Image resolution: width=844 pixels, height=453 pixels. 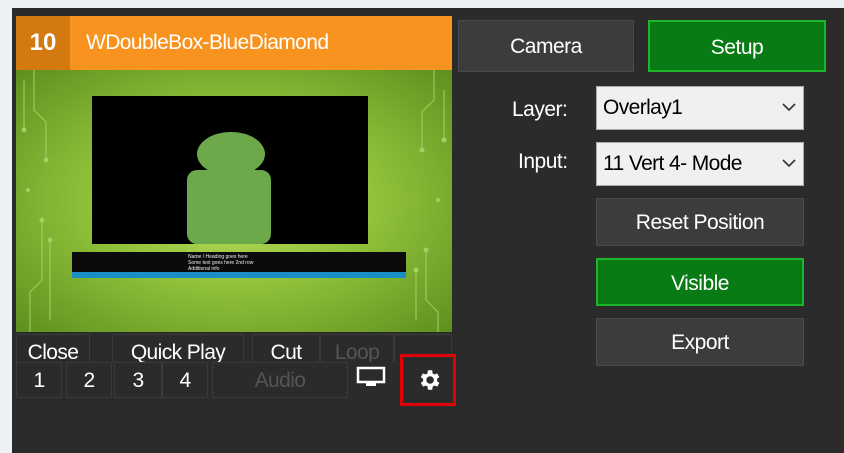 I want to click on settings-button, so click(x=428, y=380).